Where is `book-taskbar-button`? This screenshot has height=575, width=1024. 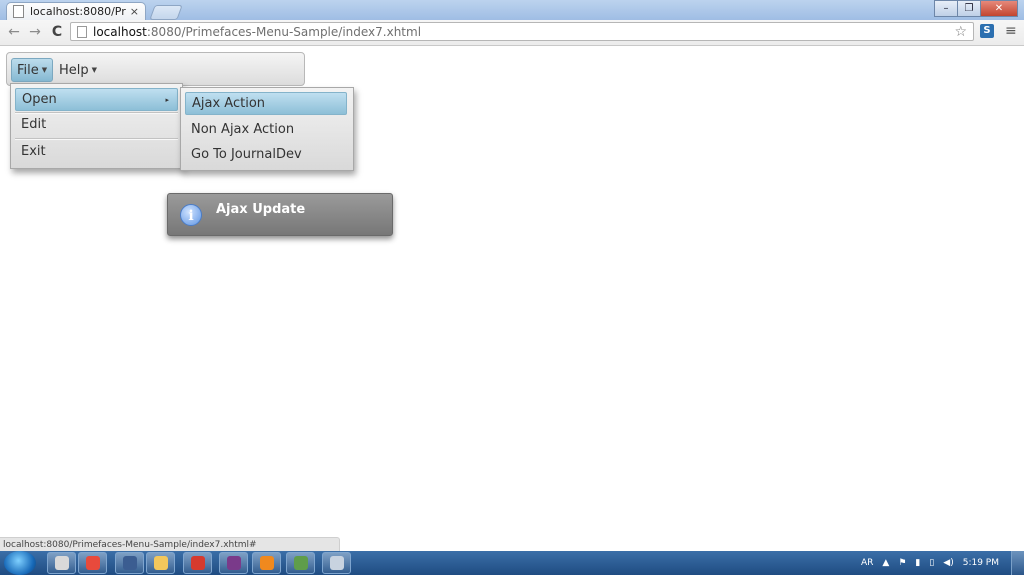
book-taskbar-button is located at coordinates (233, 563).